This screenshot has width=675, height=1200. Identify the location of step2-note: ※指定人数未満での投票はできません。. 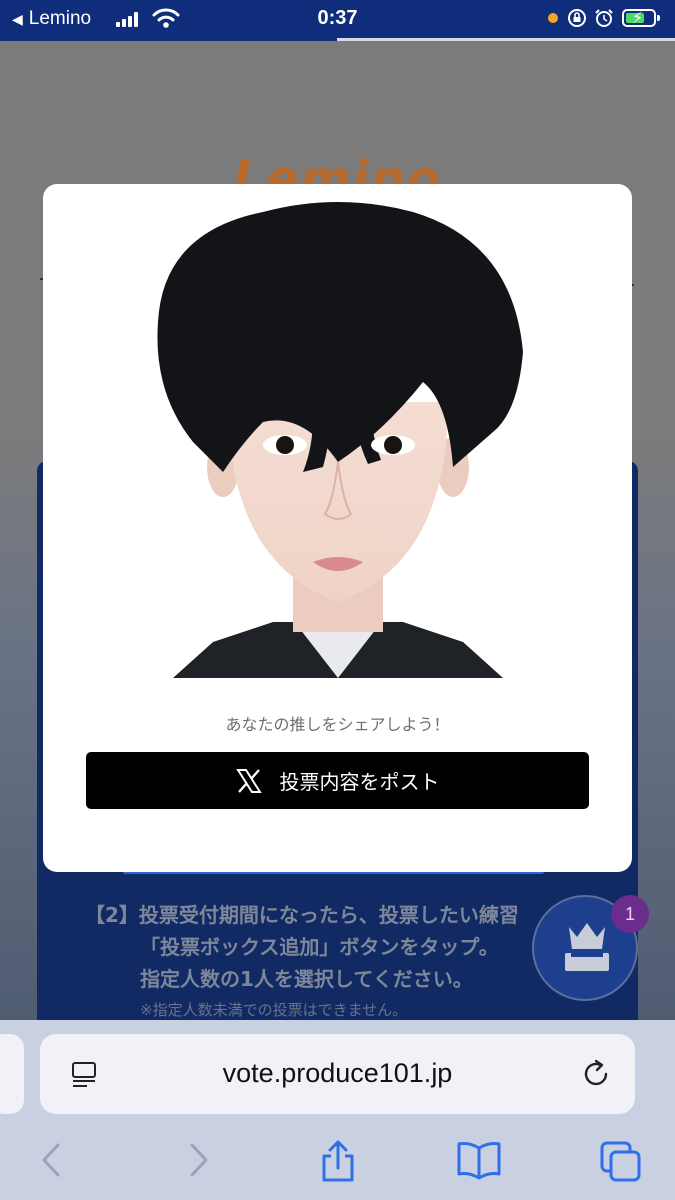
(274, 1010).